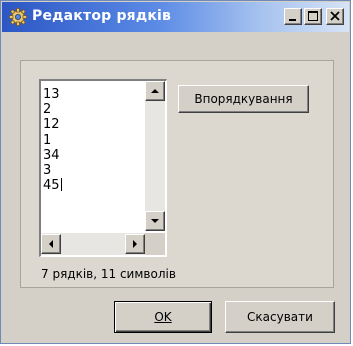 This screenshot has width=353, height=346. What do you see at coordinates (51, 155) in the screenshot?
I see `editor-line: 34` at bounding box center [51, 155].